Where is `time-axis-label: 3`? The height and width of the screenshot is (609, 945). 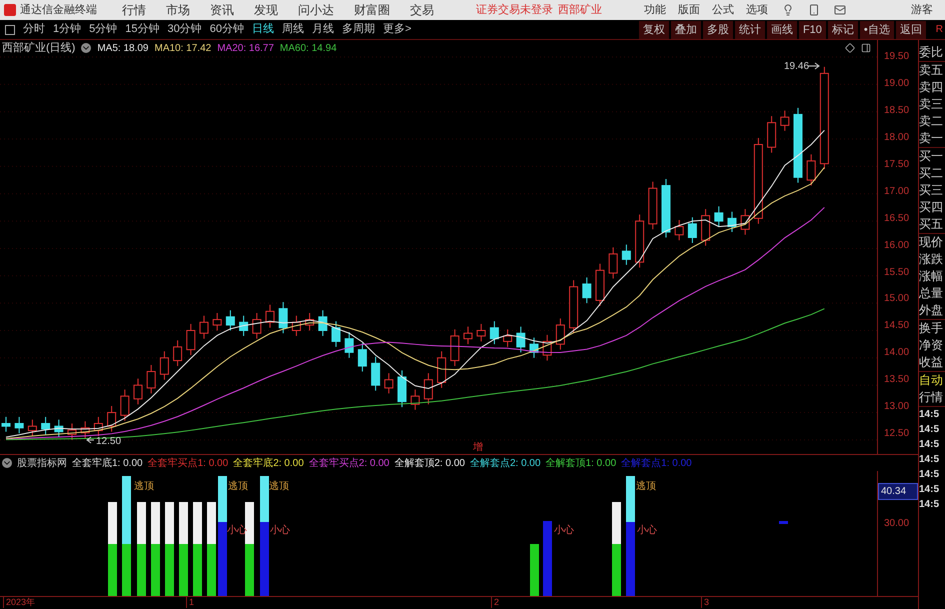
time-axis-label: 3 is located at coordinates (705, 602).